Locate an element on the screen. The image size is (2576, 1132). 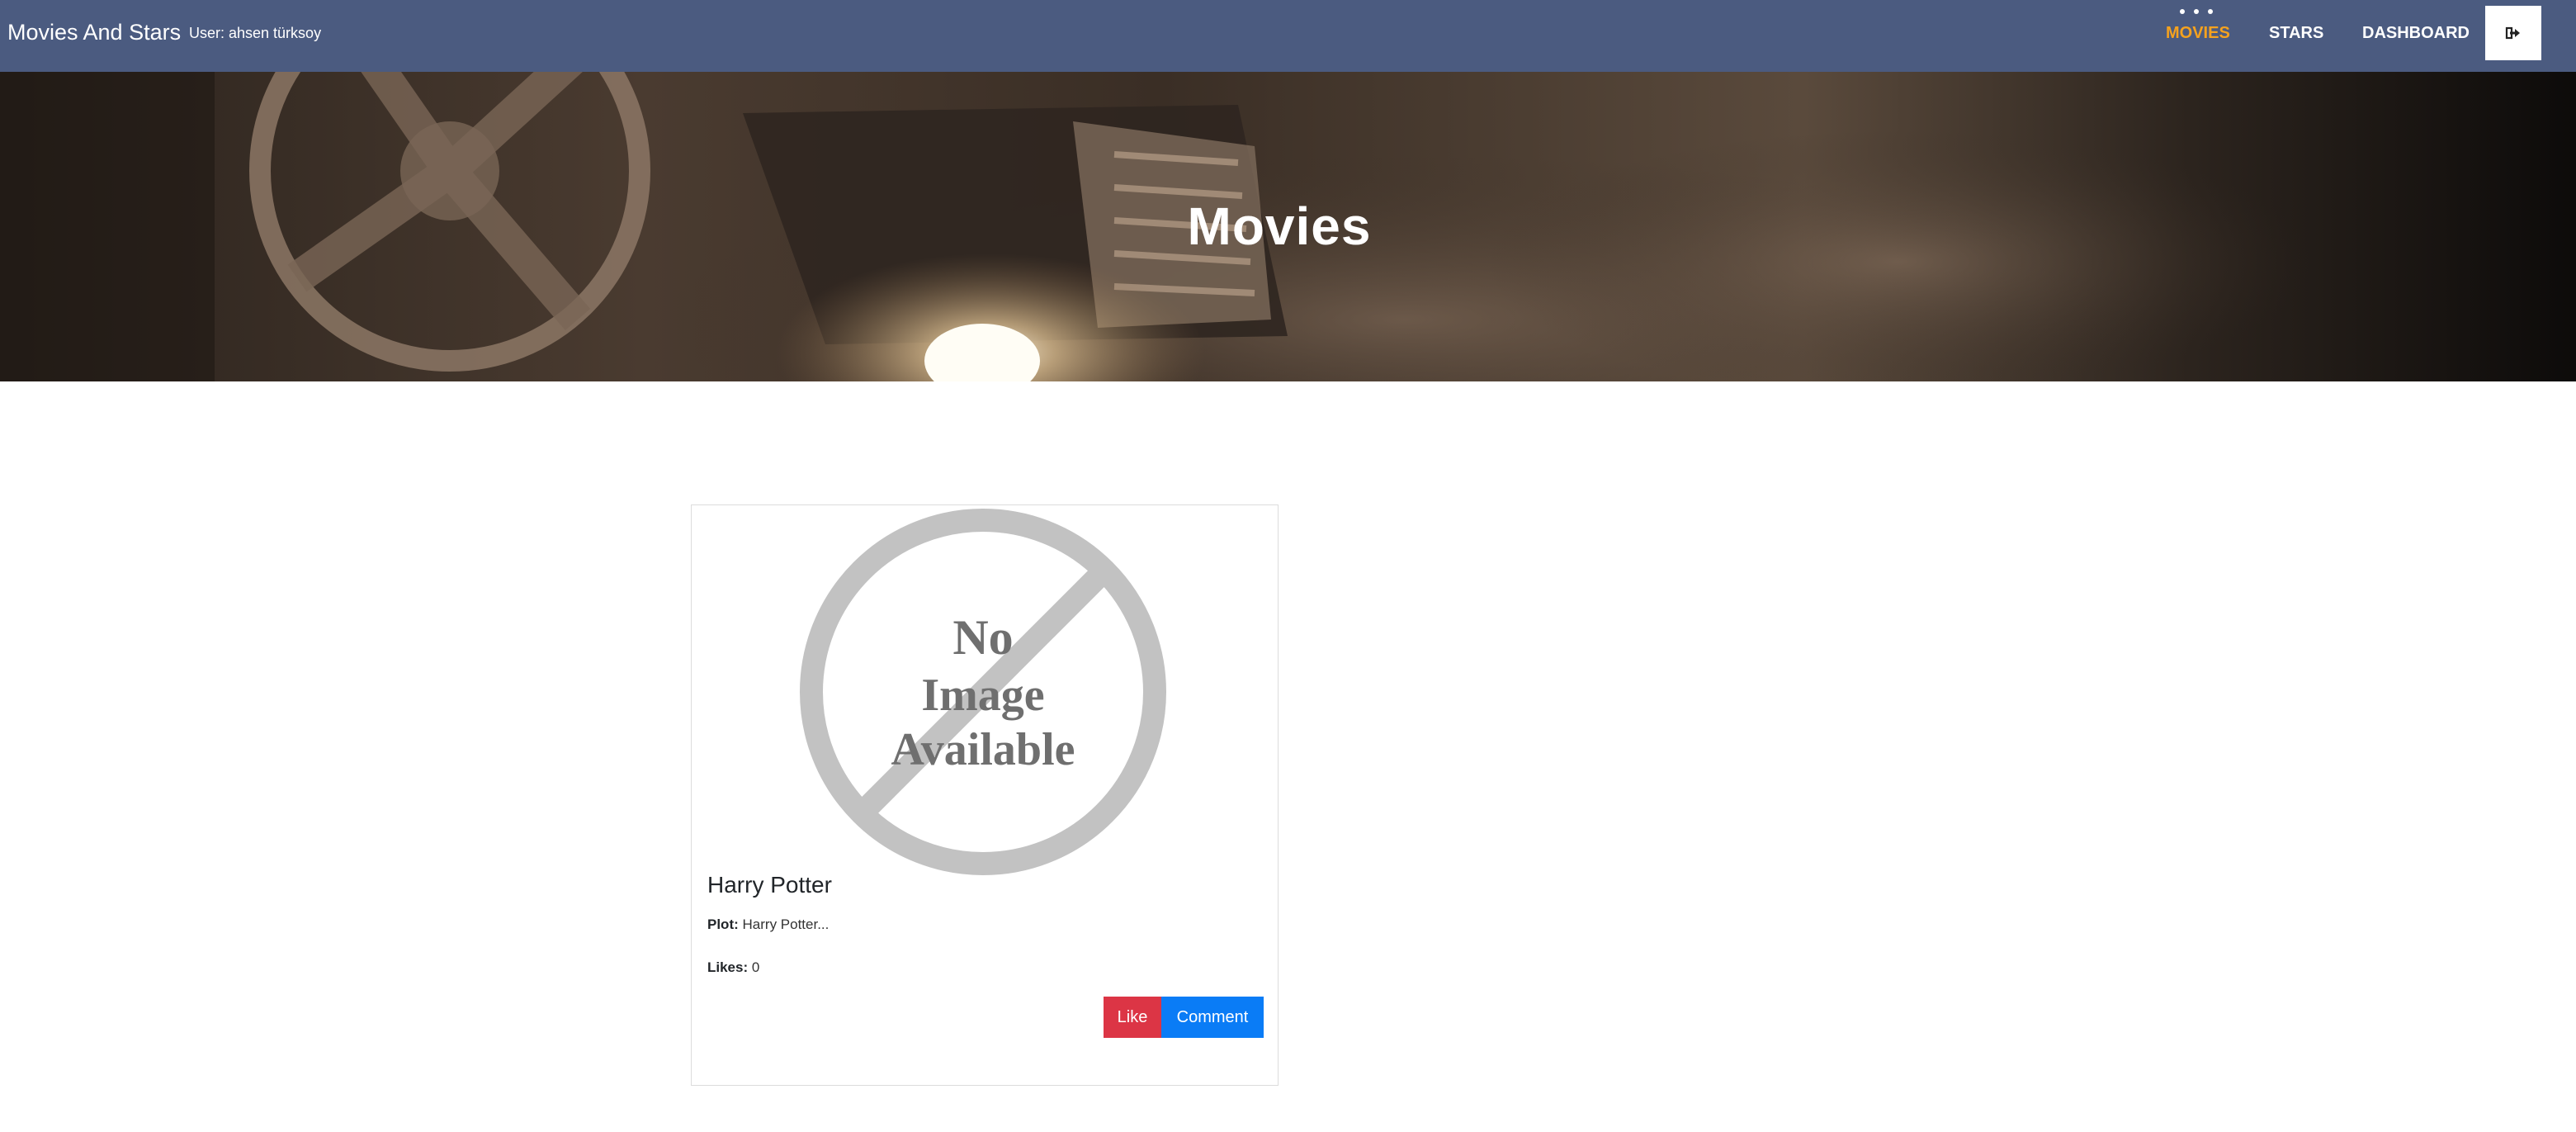
likes-label: Likes: is located at coordinates (728, 967).